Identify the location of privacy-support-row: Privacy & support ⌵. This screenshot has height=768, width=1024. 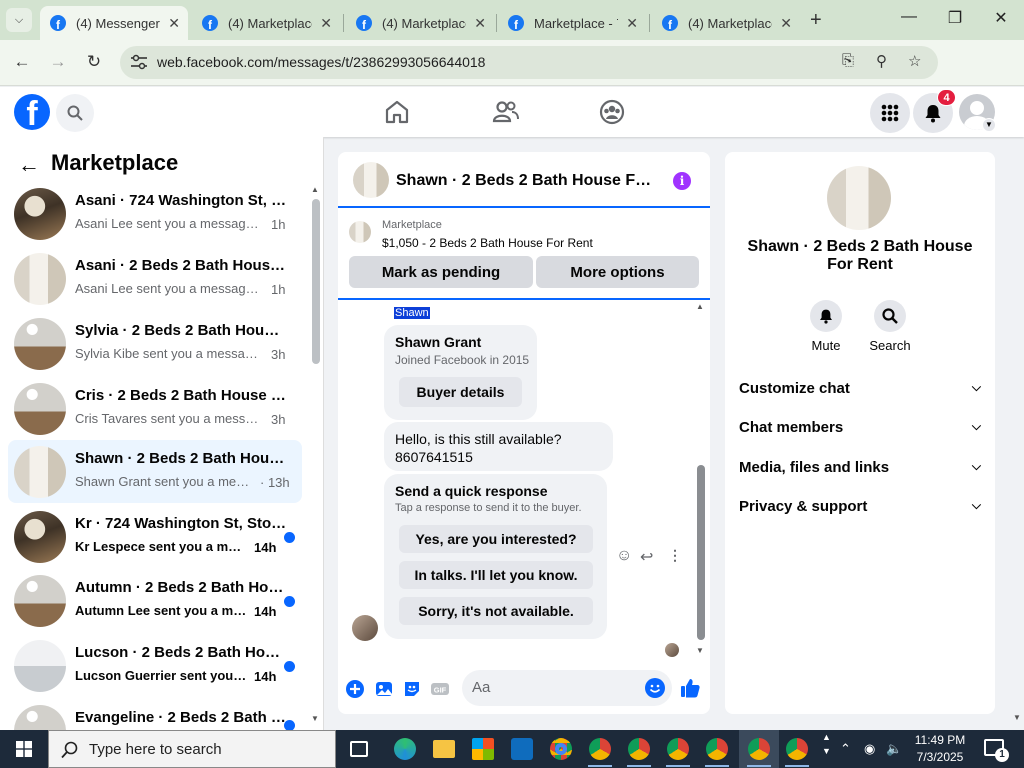
(860, 510).